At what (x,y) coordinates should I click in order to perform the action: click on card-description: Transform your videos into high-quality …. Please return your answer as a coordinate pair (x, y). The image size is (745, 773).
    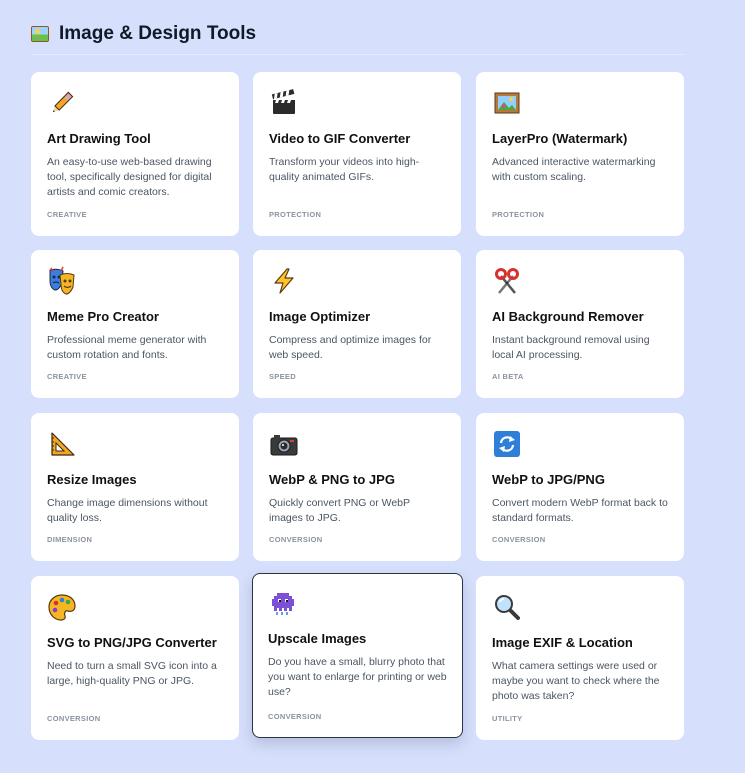
    Looking at the image, I should click on (344, 169).